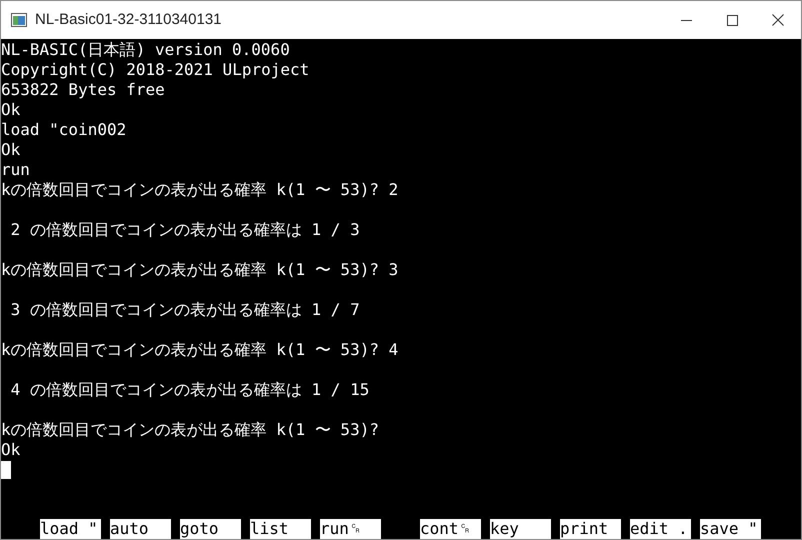 This screenshot has width=802, height=540. Describe the element at coordinates (185, 230) in the screenshot. I see `console-line: 2 の倍数回目でコインの表が出る確率は 1 / 3` at that location.